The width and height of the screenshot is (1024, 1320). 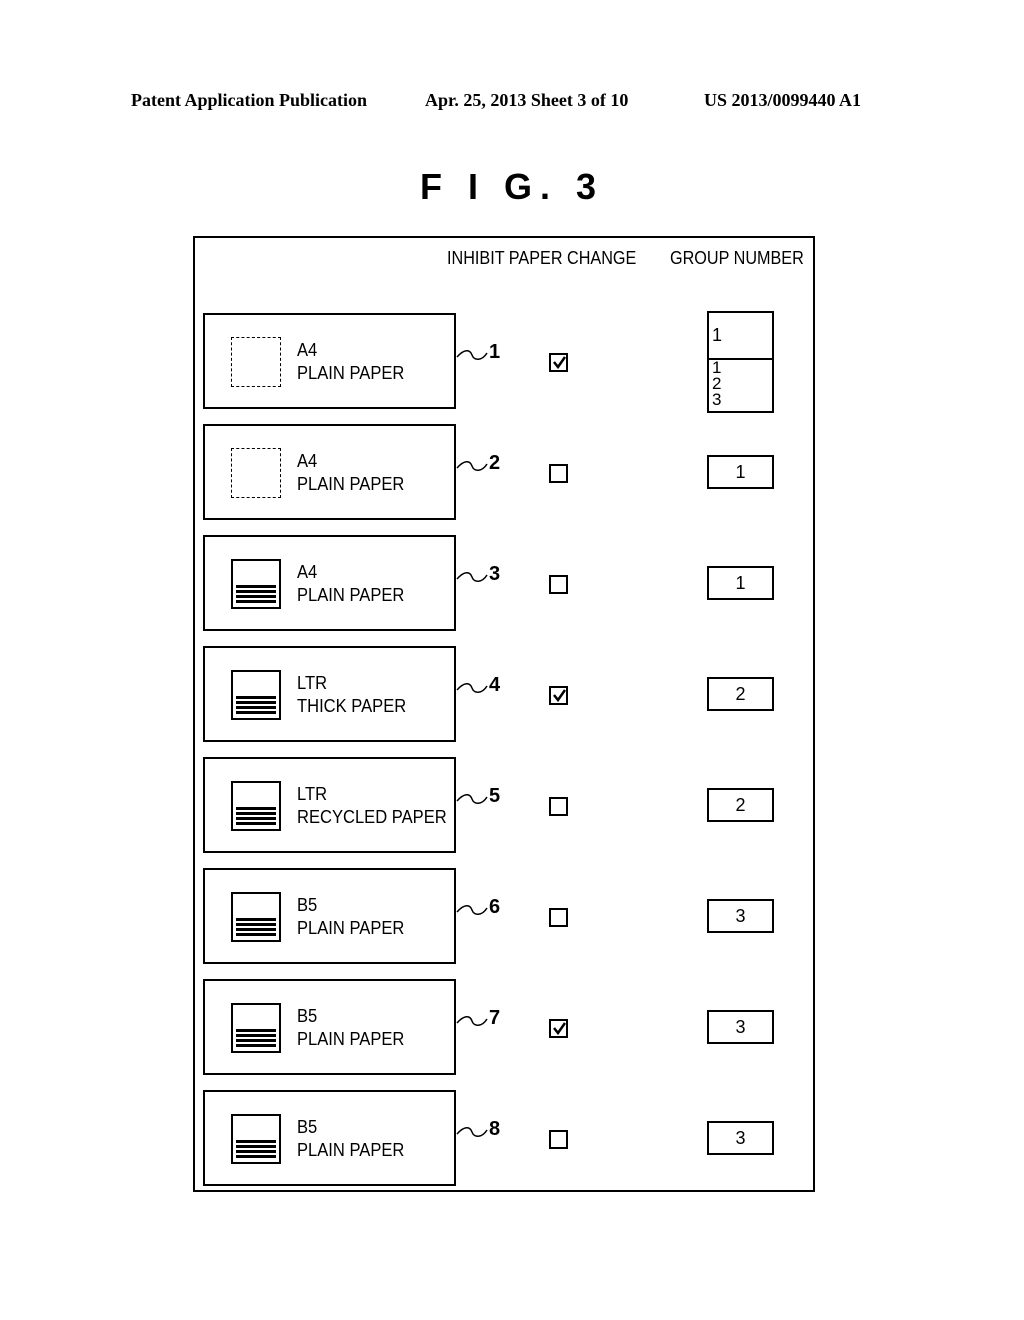 I want to click on paper-type: THICK PAPER, so click(x=352, y=706).